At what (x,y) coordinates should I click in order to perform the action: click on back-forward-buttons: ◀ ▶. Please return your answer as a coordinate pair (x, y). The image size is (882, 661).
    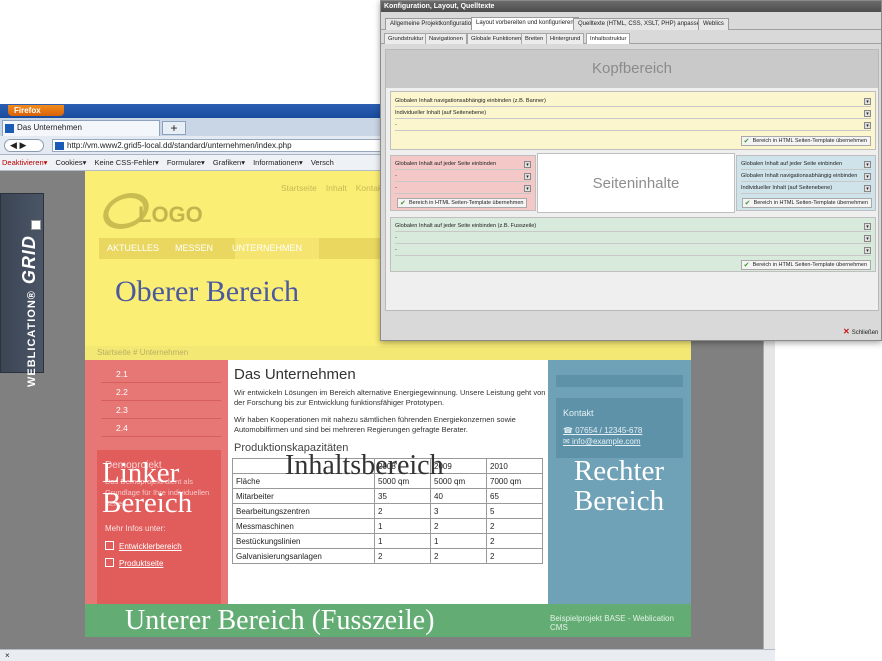
    Looking at the image, I should click on (24, 145).